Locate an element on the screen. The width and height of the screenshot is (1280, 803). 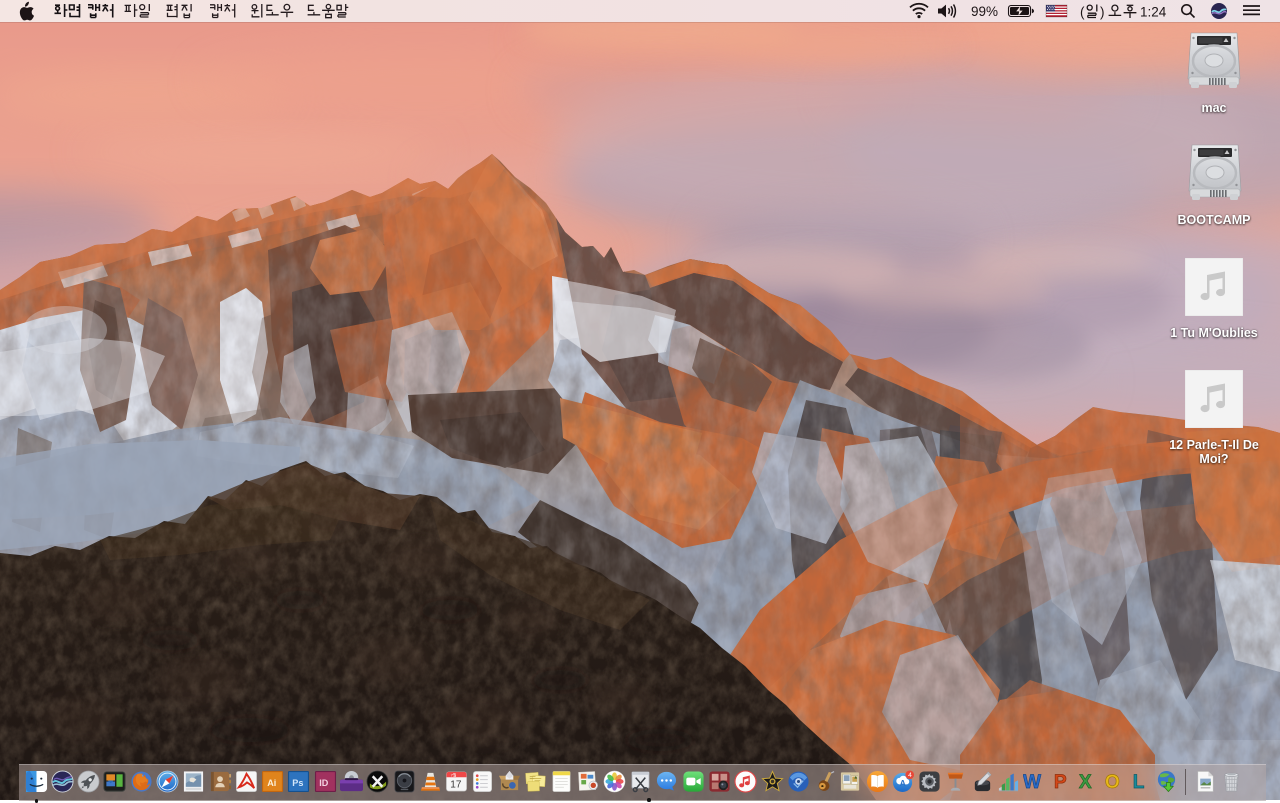
svg-text: 4 is located at coordinates (910, 775).